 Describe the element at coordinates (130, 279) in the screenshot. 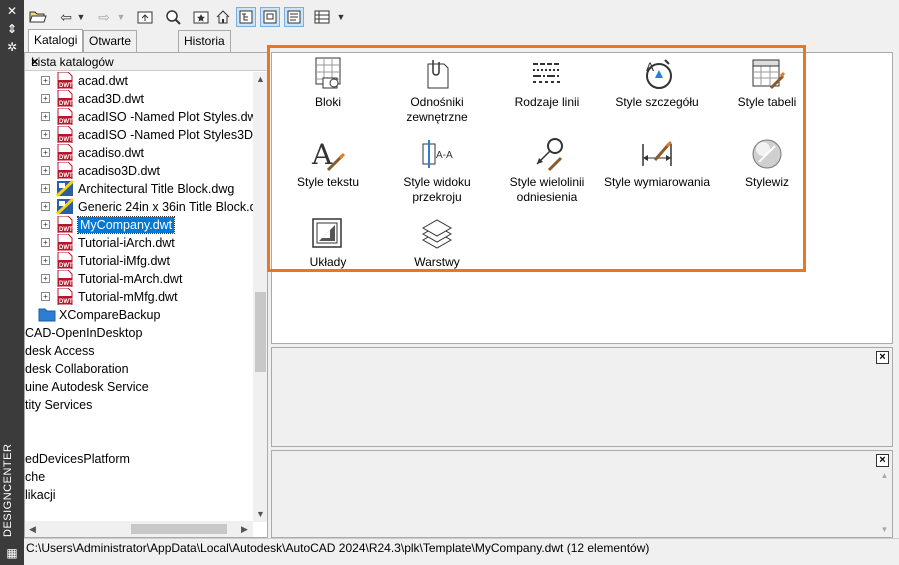

I see `tree-item-label: Tutorial-mArch.dwt` at that location.